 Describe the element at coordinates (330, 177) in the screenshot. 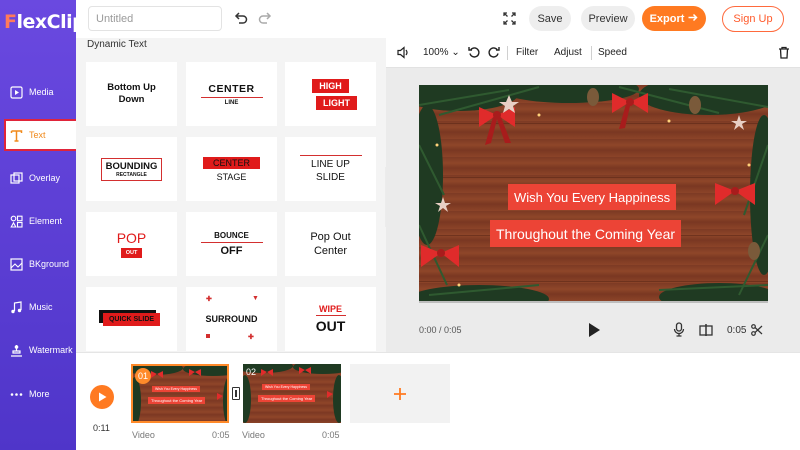

I see `card-text: SLIDE` at that location.